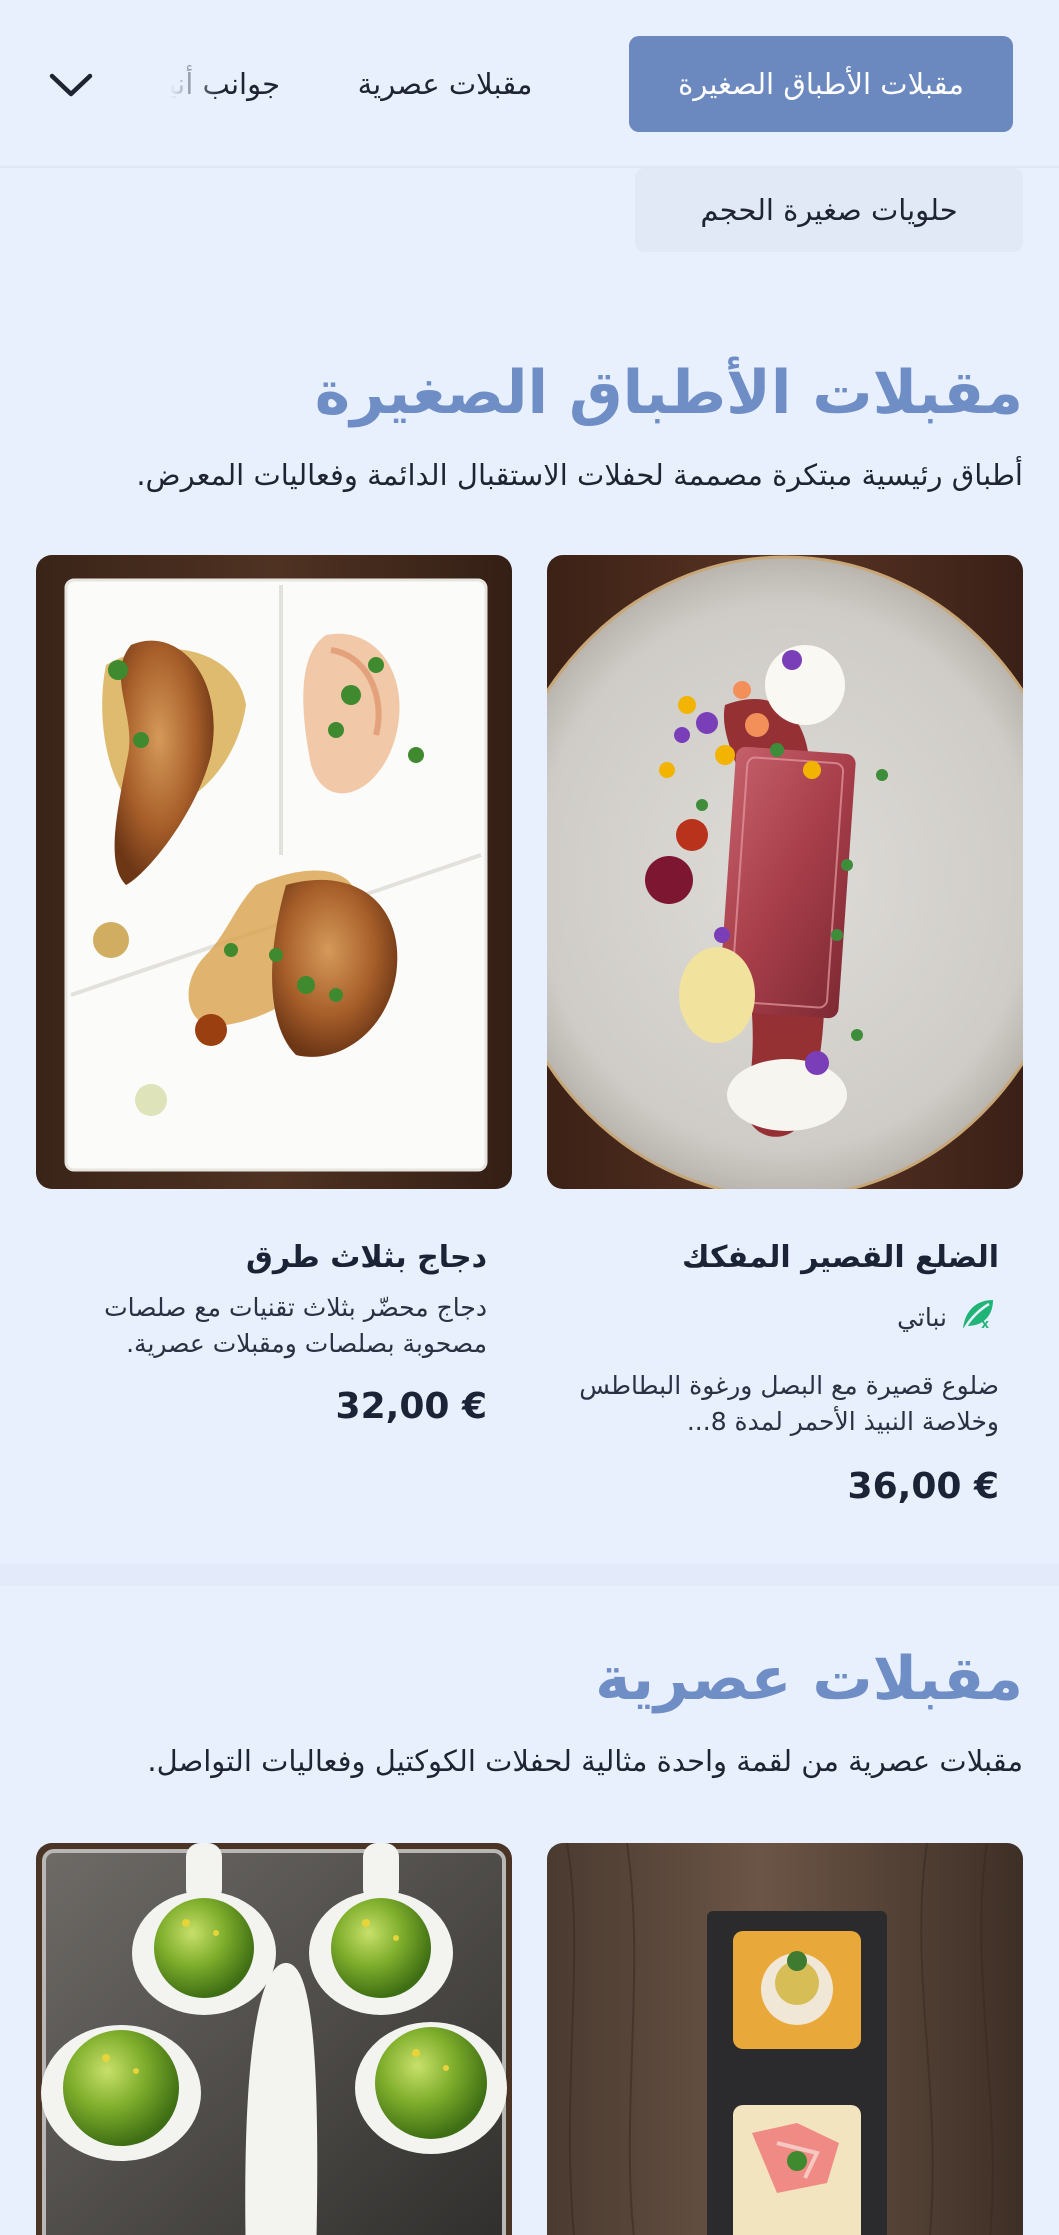  I want to click on category-tab-mini-desserts: حلويات صغيرة الحجم, so click(829, 210).